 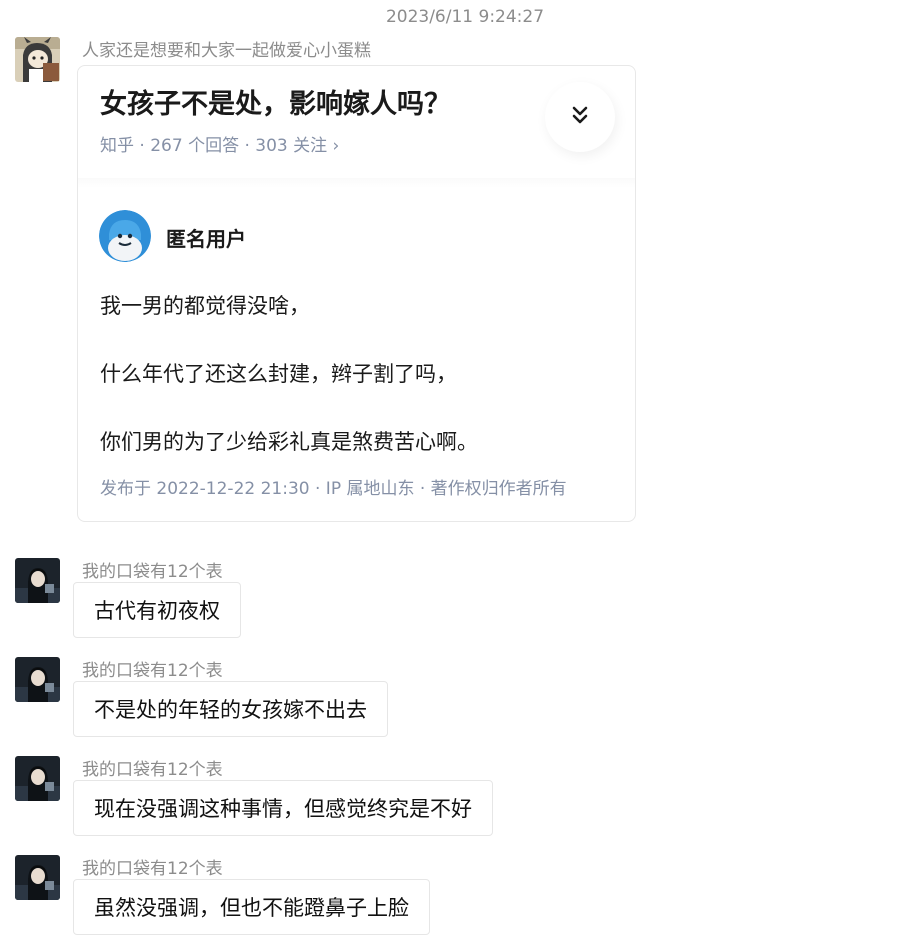 I want to click on message-bubble: 不是处的年轻的女孩嫁不出去, so click(x=230, y=709).